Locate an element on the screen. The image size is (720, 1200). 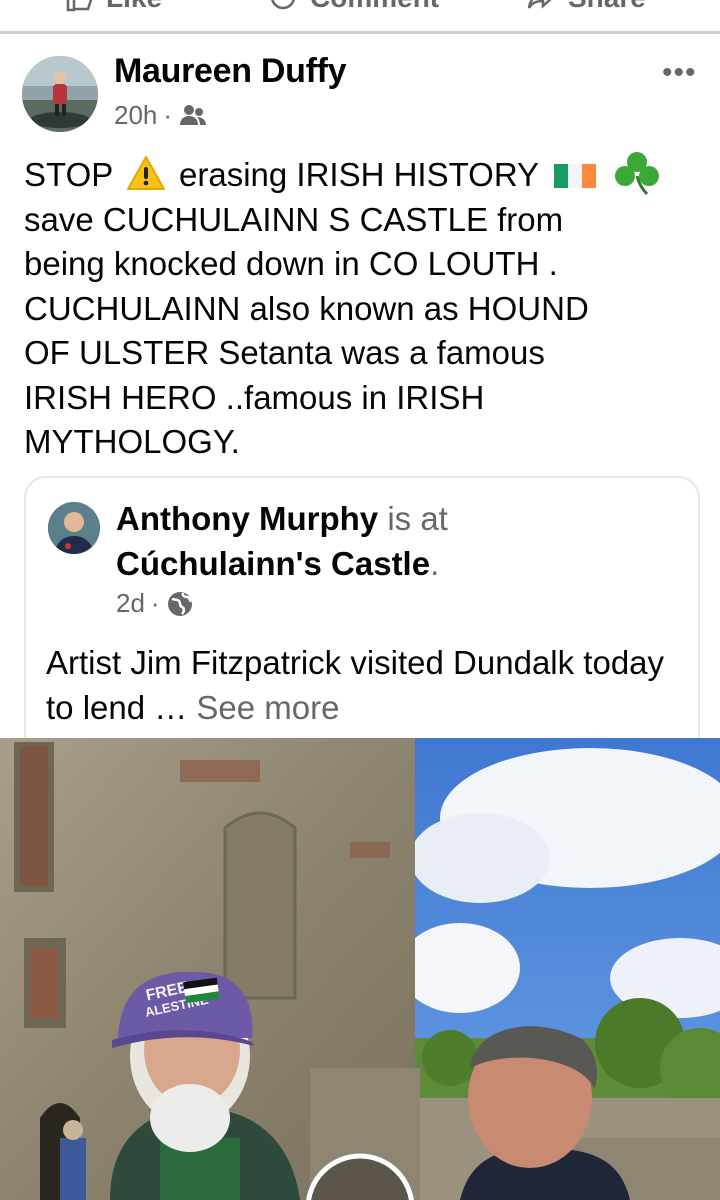
shared-author-avatar is located at coordinates (74, 528).